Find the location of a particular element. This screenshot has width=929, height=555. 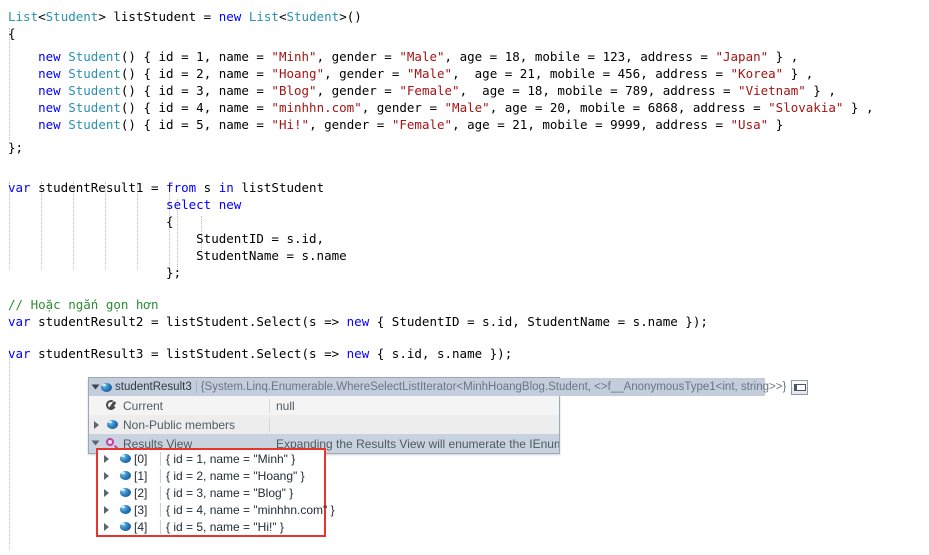

wrench-icon is located at coordinates (112, 405).